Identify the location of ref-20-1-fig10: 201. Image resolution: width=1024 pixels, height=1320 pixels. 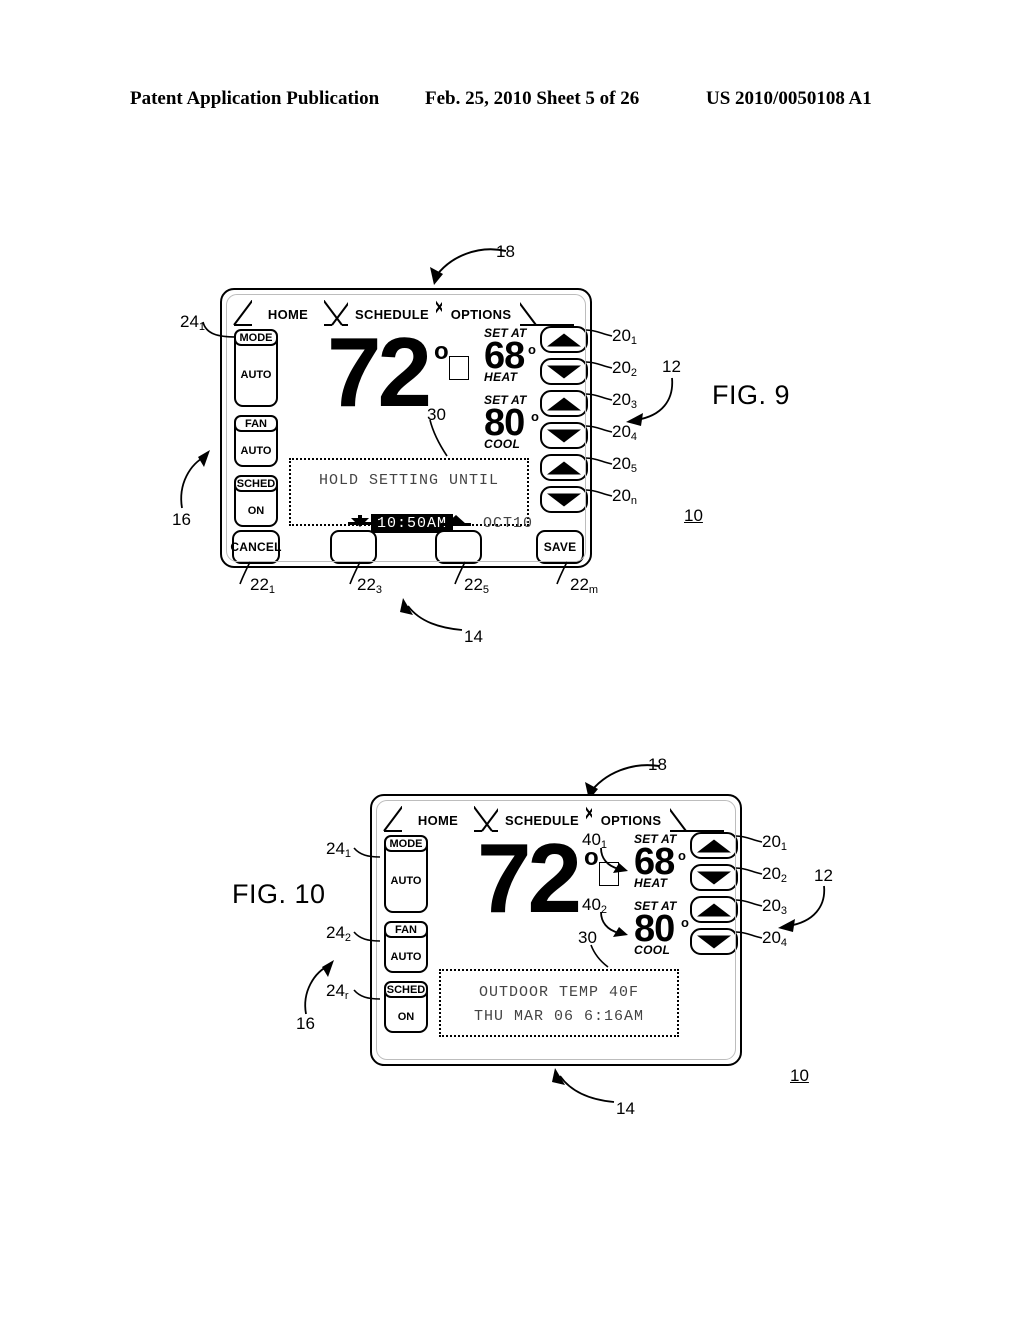
(775, 842).